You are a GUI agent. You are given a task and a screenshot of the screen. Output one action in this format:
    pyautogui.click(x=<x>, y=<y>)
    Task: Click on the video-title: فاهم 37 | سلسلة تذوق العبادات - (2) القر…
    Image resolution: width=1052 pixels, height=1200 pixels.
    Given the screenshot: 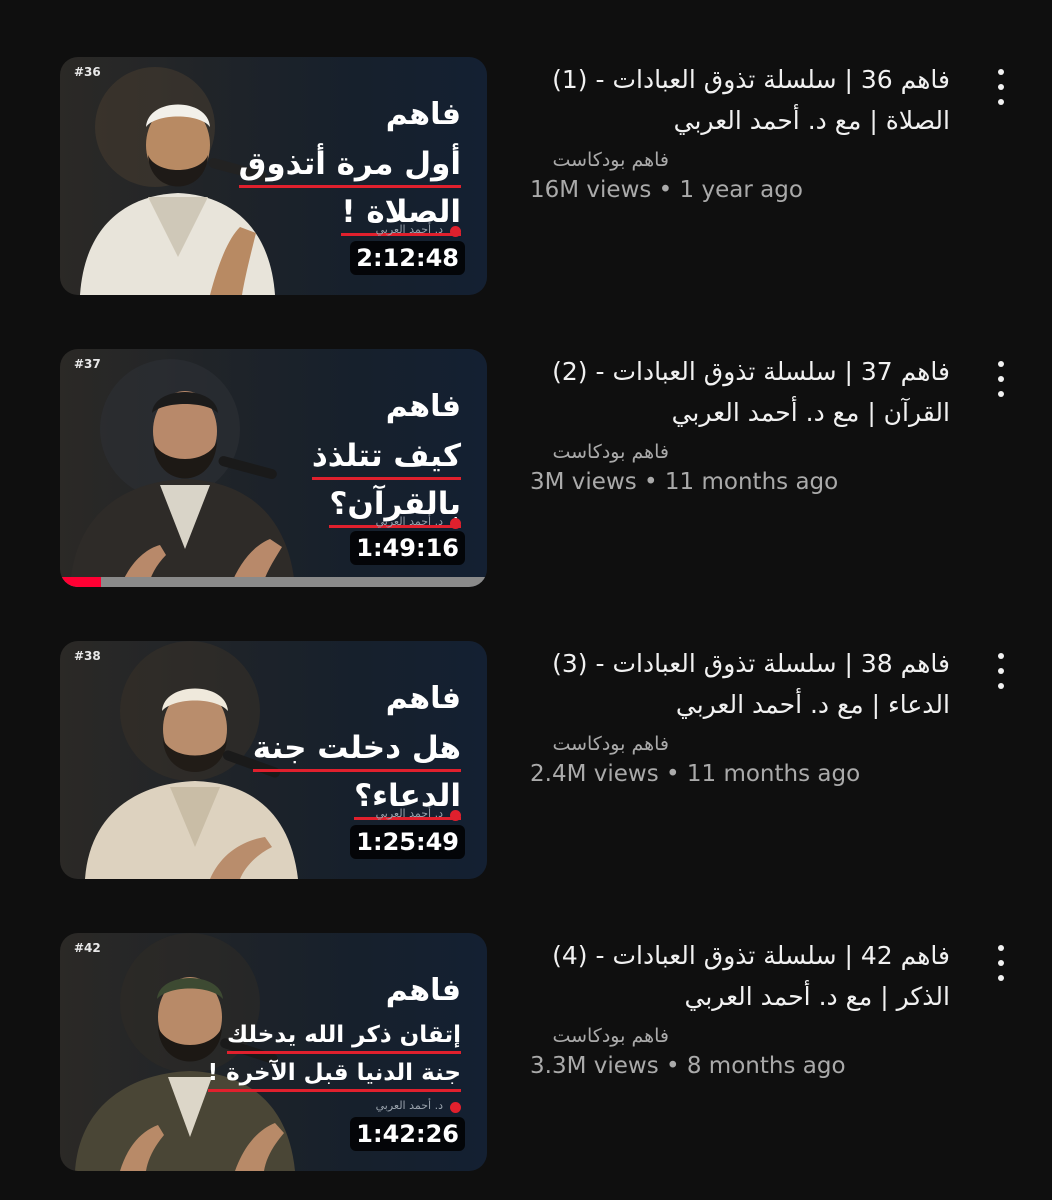 What is the action you would take?
    pyautogui.click(x=740, y=392)
    